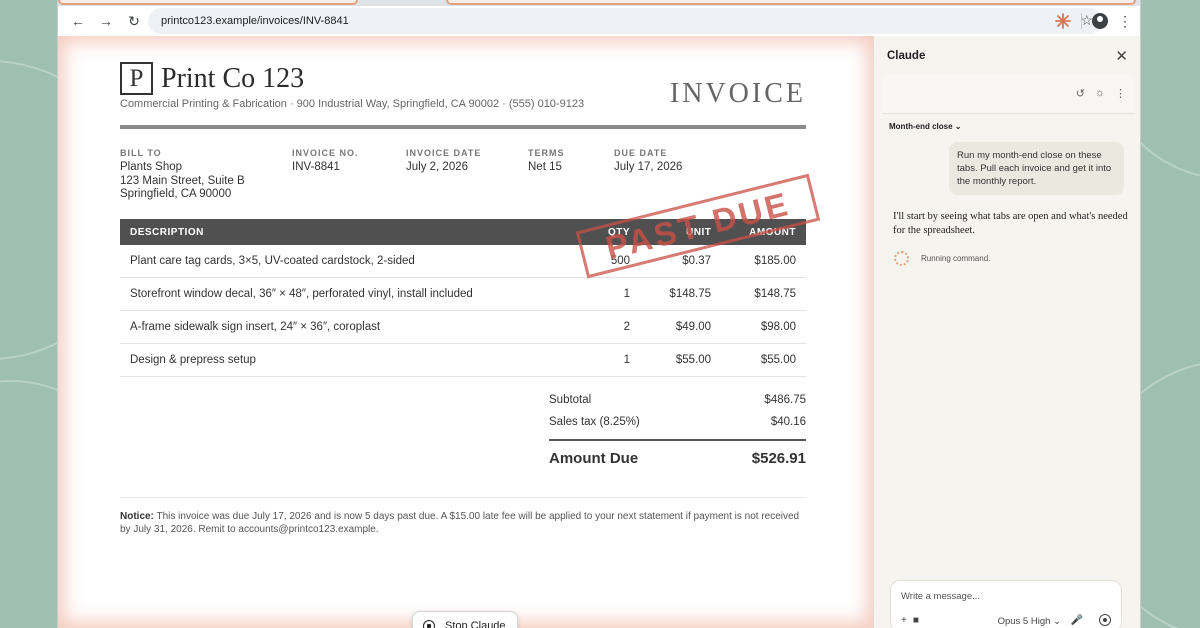 The width and height of the screenshot is (1200, 628). What do you see at coordinates (677, 440) in the screenshot?
I see `totals-rule` at bounding box center [677, 440].